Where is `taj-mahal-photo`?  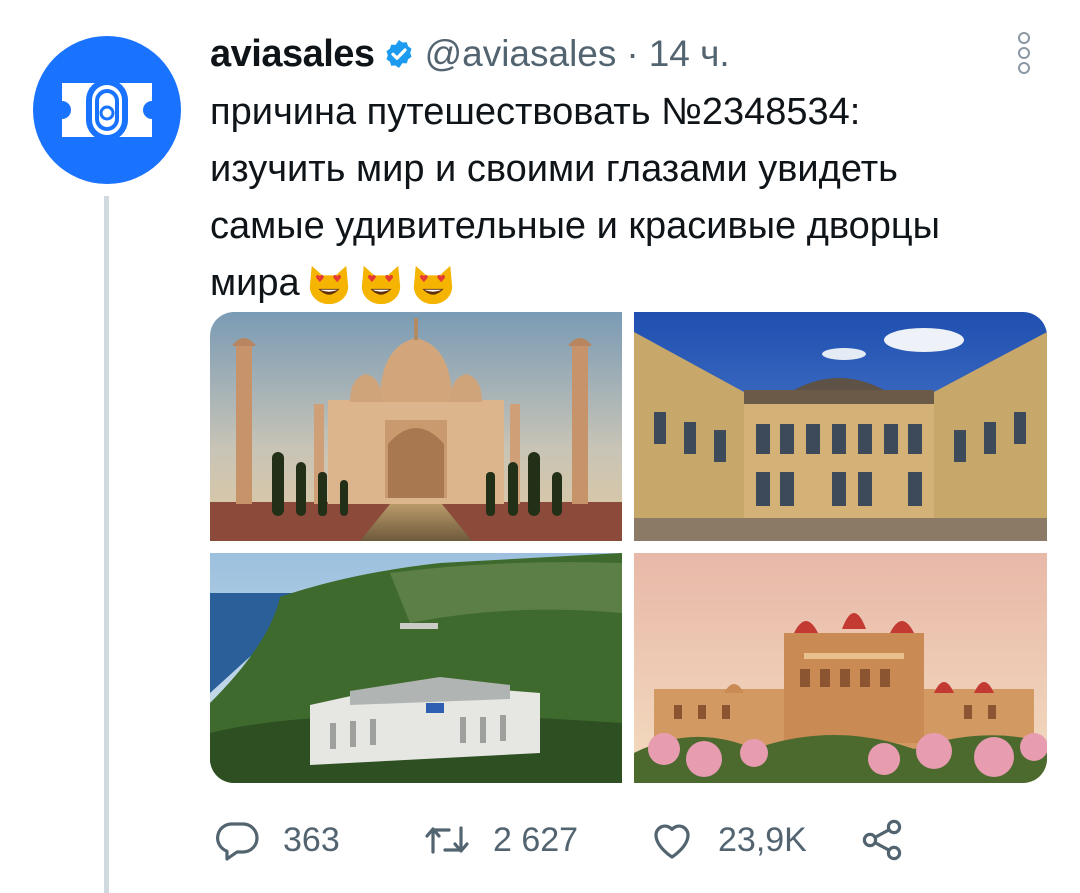
taj-mahal-photo is located at coordinates (416, 426).